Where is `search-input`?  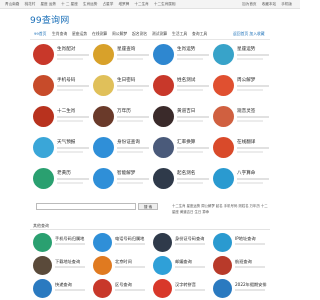
search-input is located at coordinates (86, 206).